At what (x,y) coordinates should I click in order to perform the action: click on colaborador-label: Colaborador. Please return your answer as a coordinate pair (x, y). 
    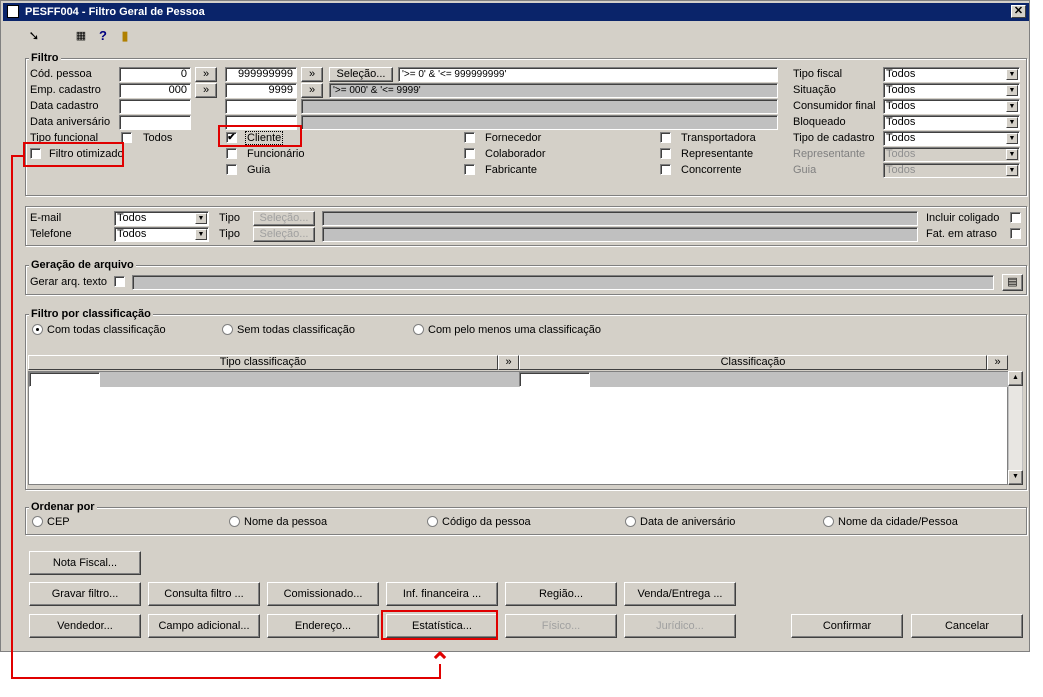
    Looking at the image, I should click on (515, 154).